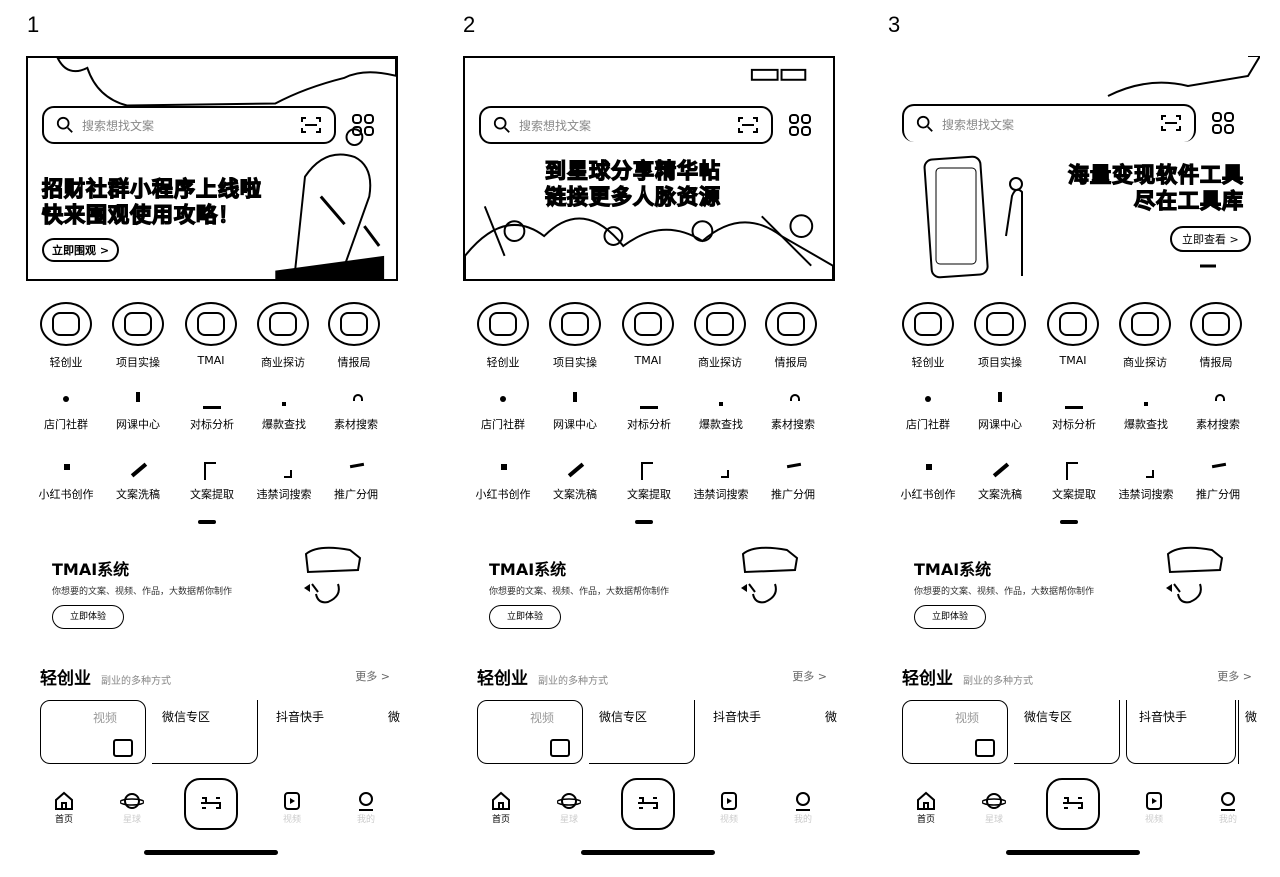  I want to click on promo-banner: 搜索想找文案 到星球分享精华帖 链接更多人脉资源, so click(649, 168).